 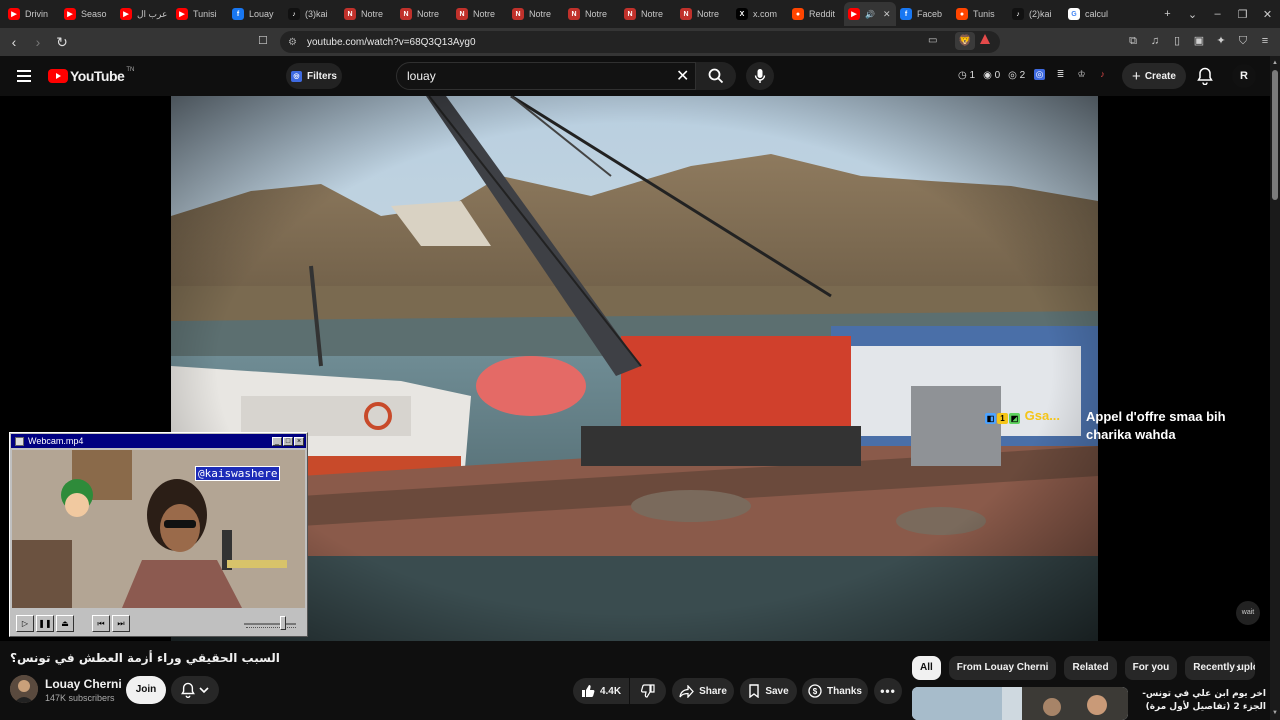 I want to click on share-button: Share, so click(x=703, y=691).